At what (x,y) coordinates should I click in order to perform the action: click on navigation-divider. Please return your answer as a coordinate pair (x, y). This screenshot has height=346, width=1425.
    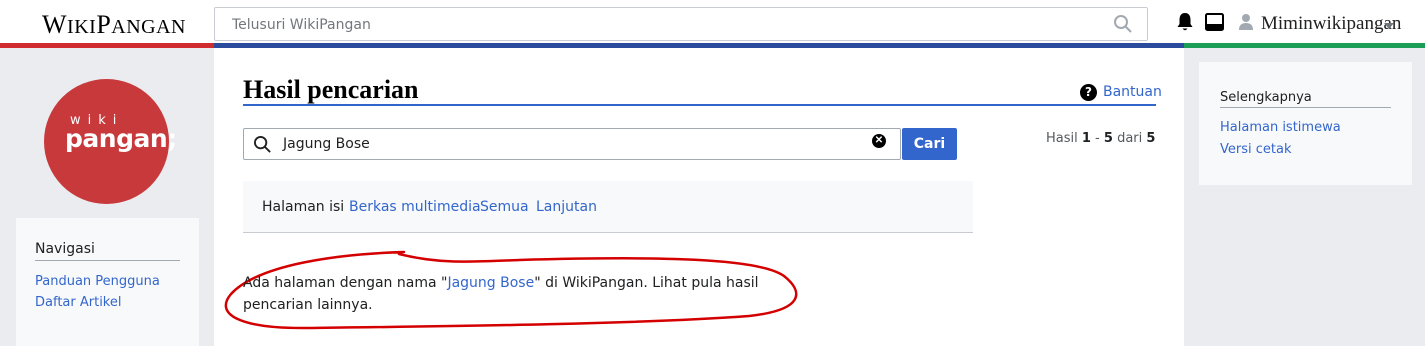
    Looking at the image, I should click on (107, 260).